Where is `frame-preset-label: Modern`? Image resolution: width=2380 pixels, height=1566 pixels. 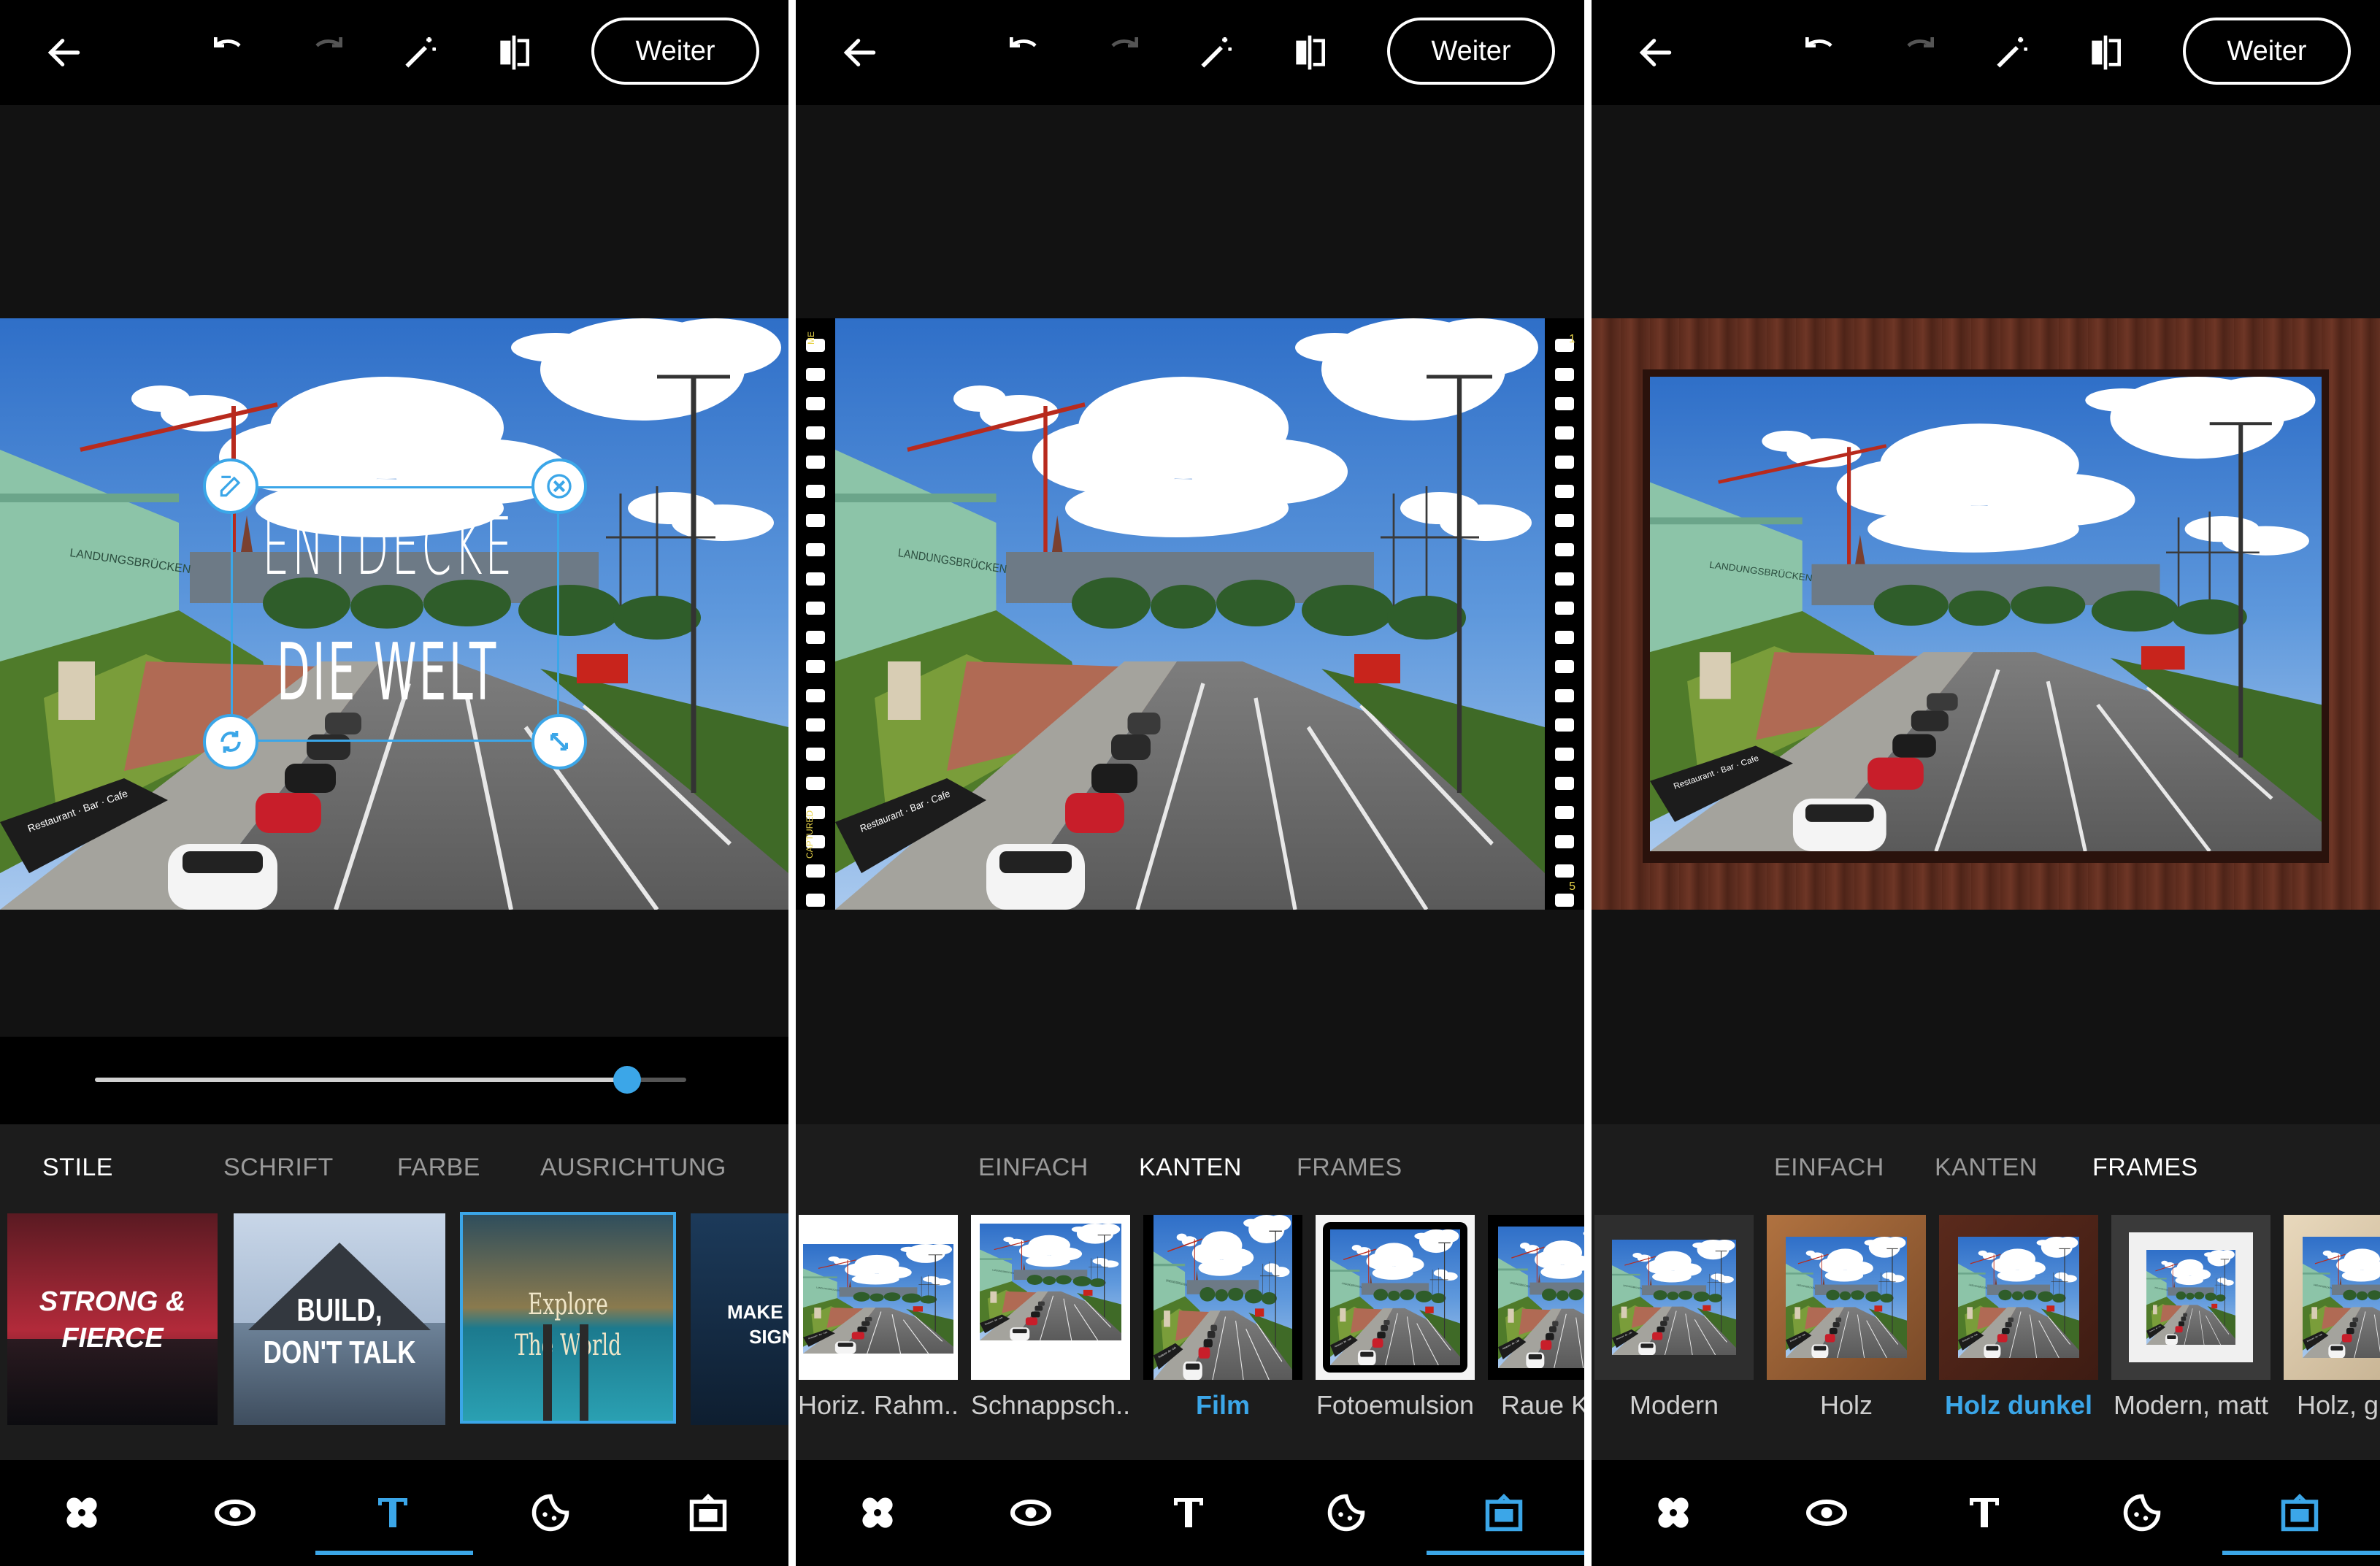 frame-preset-label: Modern is located at coordinates (1674, 1405).